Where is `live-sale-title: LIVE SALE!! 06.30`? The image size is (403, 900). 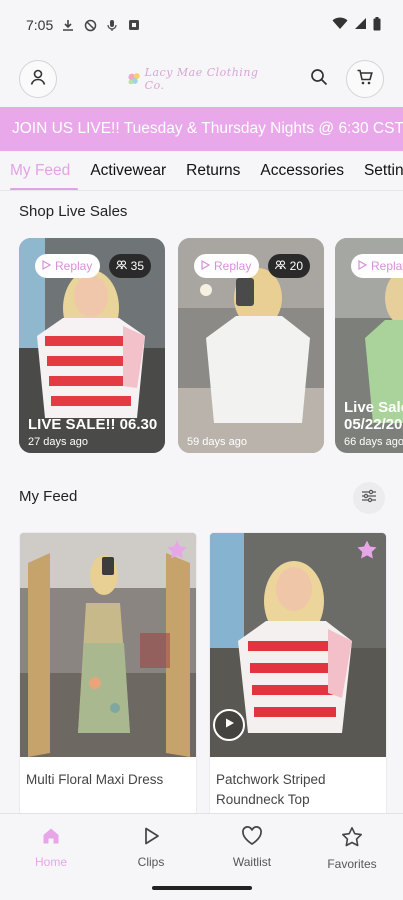 live-sale-title: LIVE SALE!! 06.30 is located at coordinates (93, 424).